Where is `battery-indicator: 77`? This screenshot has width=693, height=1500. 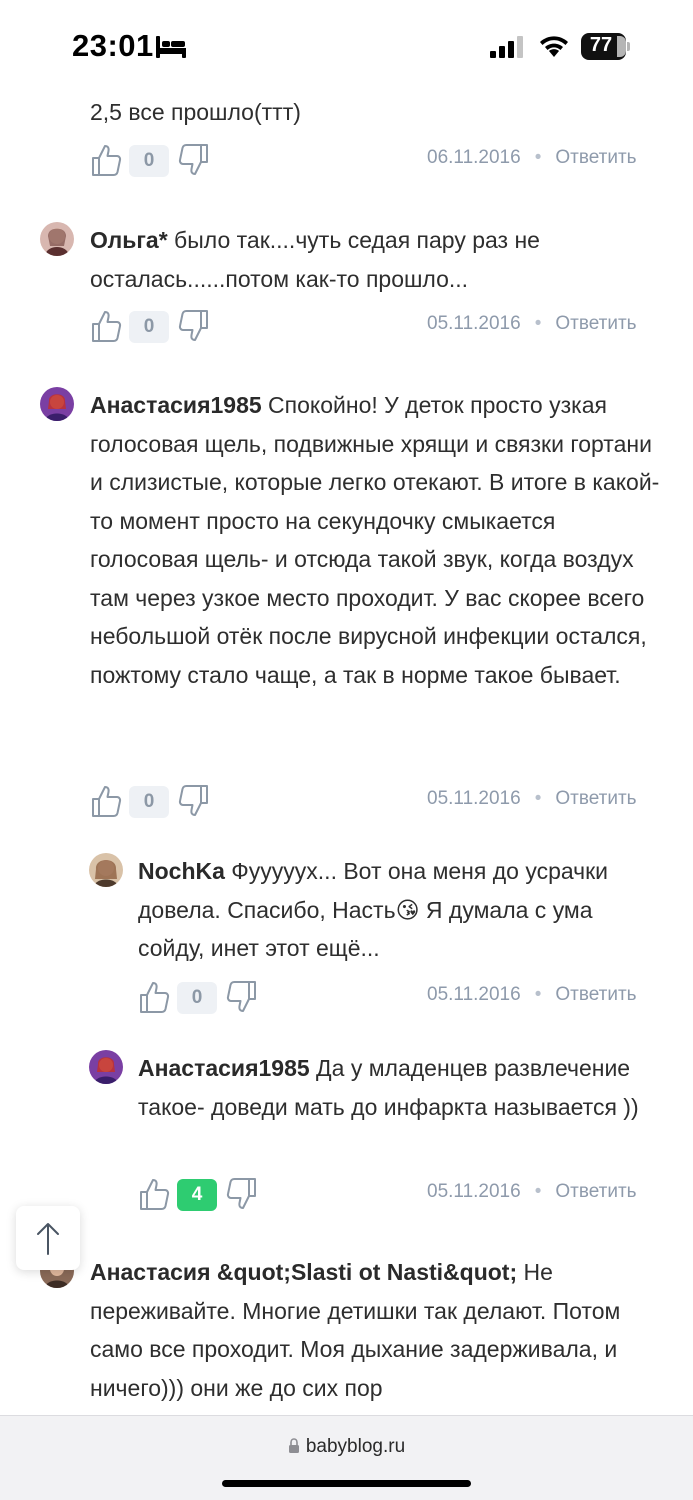 battery-indicator: 77 is located at coordinates (605, 46).